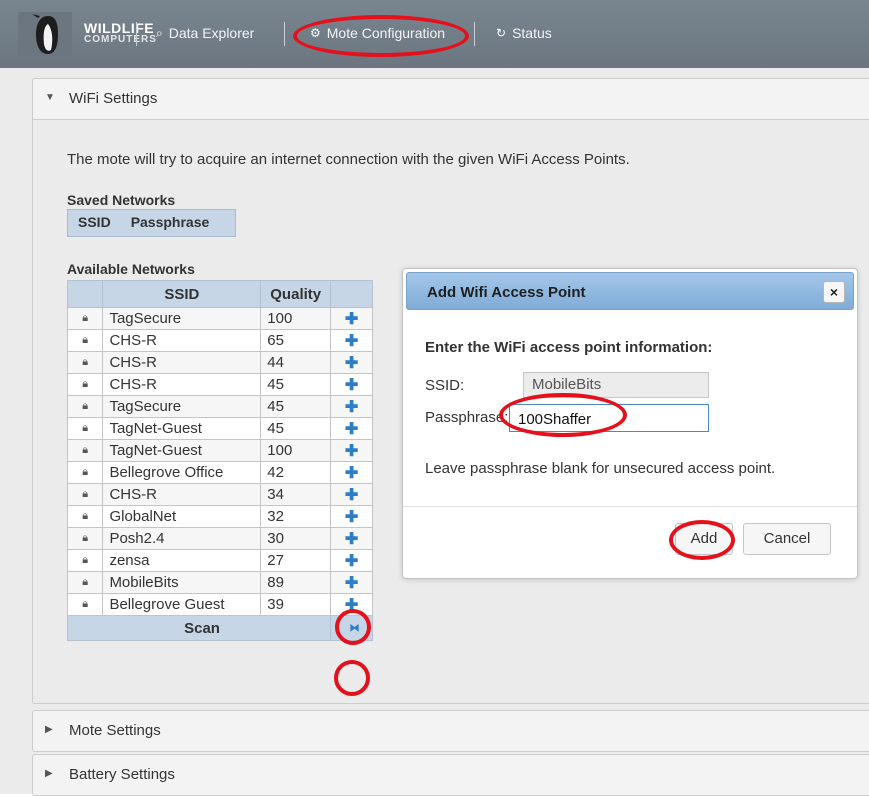  Describe the element at coordinates (115, 730) in the screenshot. I see `mote-settings-title: Mote Settings` at that location.